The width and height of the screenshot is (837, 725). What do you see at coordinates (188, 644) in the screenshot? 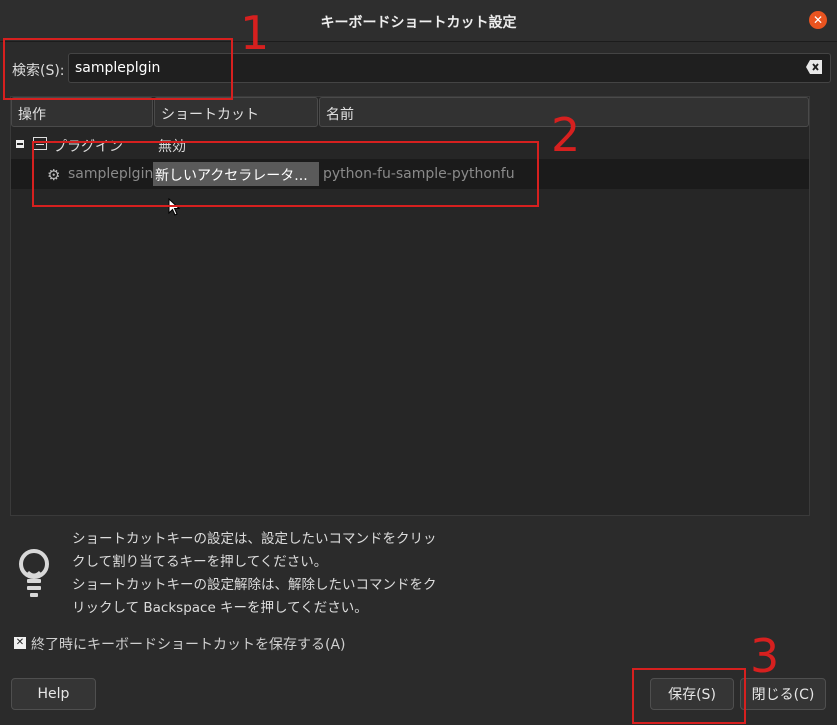
I see `save-on-exit-label: 終了時にキーボードショートカットを保存する(A)` at bounding box center [188, 644].